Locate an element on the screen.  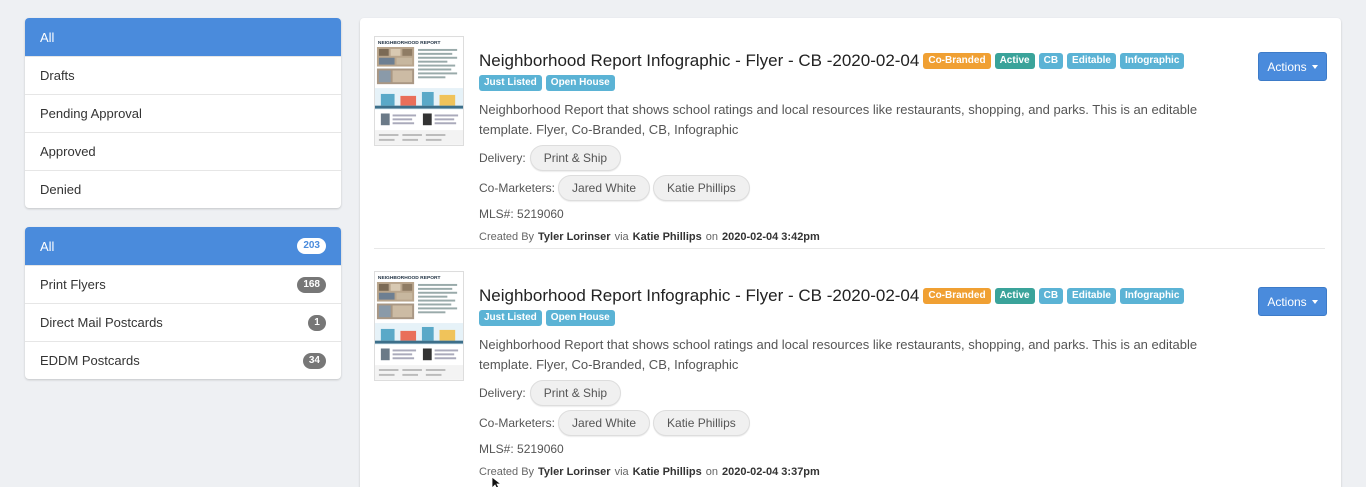
count-badge: 203 is located at coordinates (311, 246).